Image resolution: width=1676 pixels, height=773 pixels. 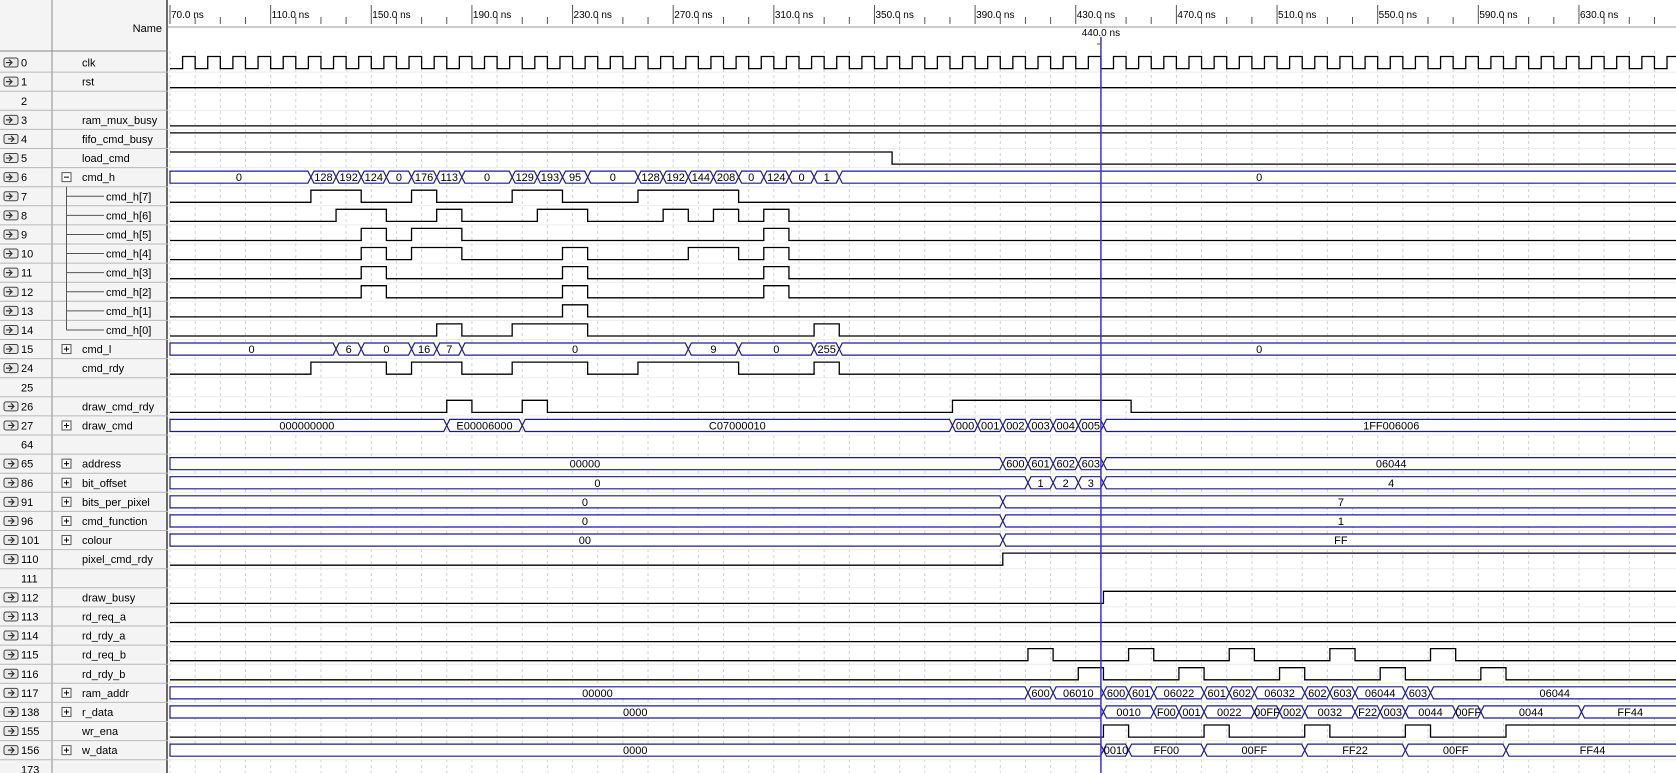 What do you see at coordinates (923, 196) in the screenshot?
I see `waveform-cmd_h7` at bounding box center [923, 196].